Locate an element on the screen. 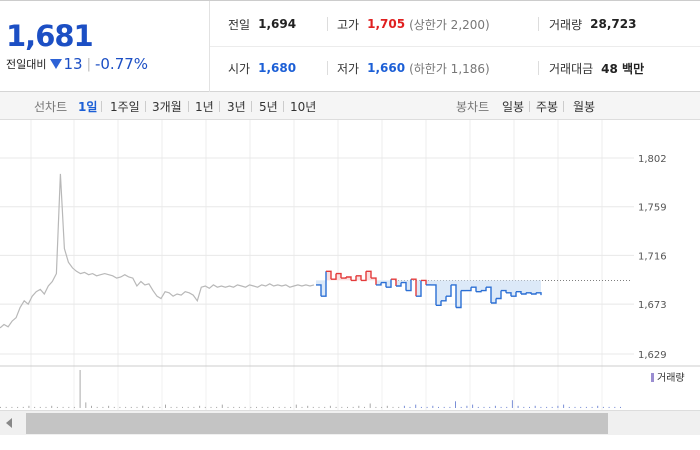  tab-monthly-candle: 월봉 is located at coordinates (584, 106).